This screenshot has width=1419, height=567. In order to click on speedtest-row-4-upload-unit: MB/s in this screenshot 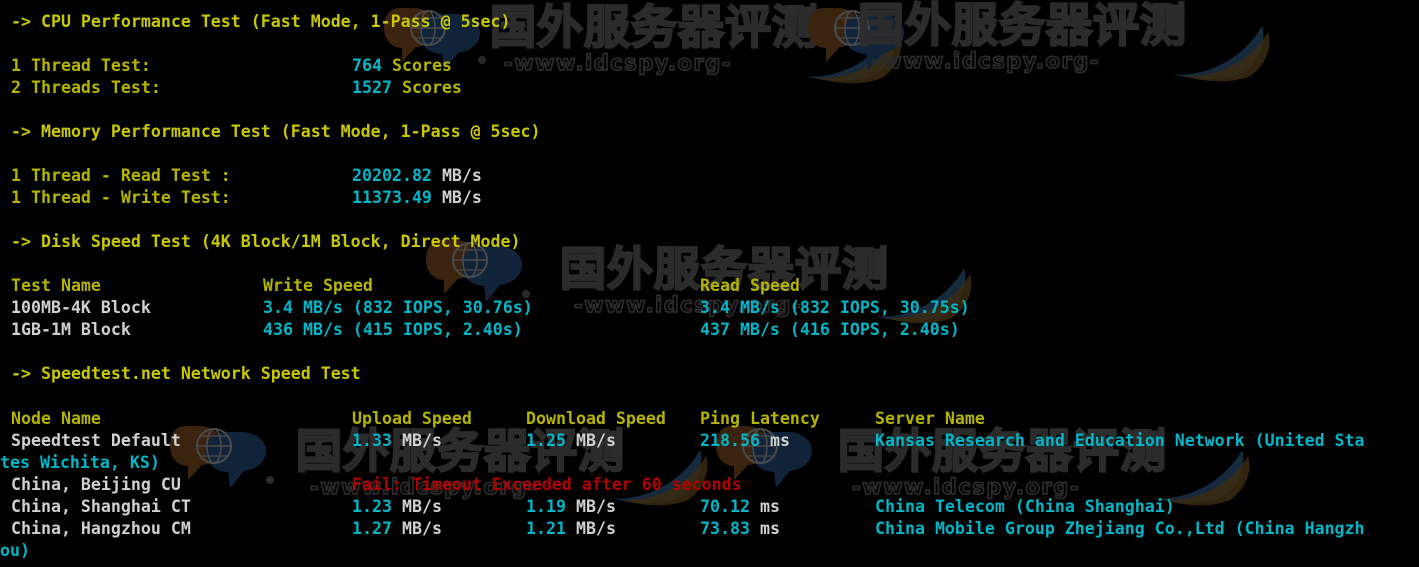, I will do `click(421, 528)`.